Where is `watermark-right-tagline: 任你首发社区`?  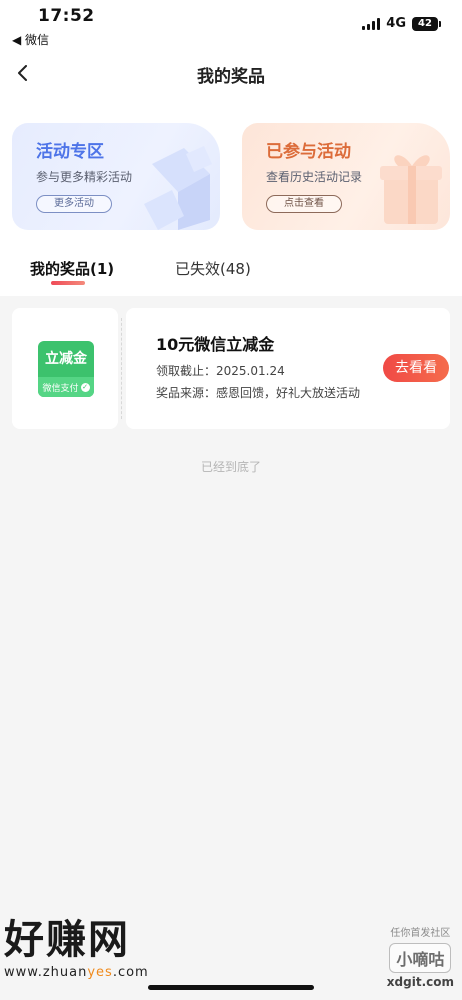
watermark-right-tagline: 任你首发社区 is located at coordinates (420, 933).